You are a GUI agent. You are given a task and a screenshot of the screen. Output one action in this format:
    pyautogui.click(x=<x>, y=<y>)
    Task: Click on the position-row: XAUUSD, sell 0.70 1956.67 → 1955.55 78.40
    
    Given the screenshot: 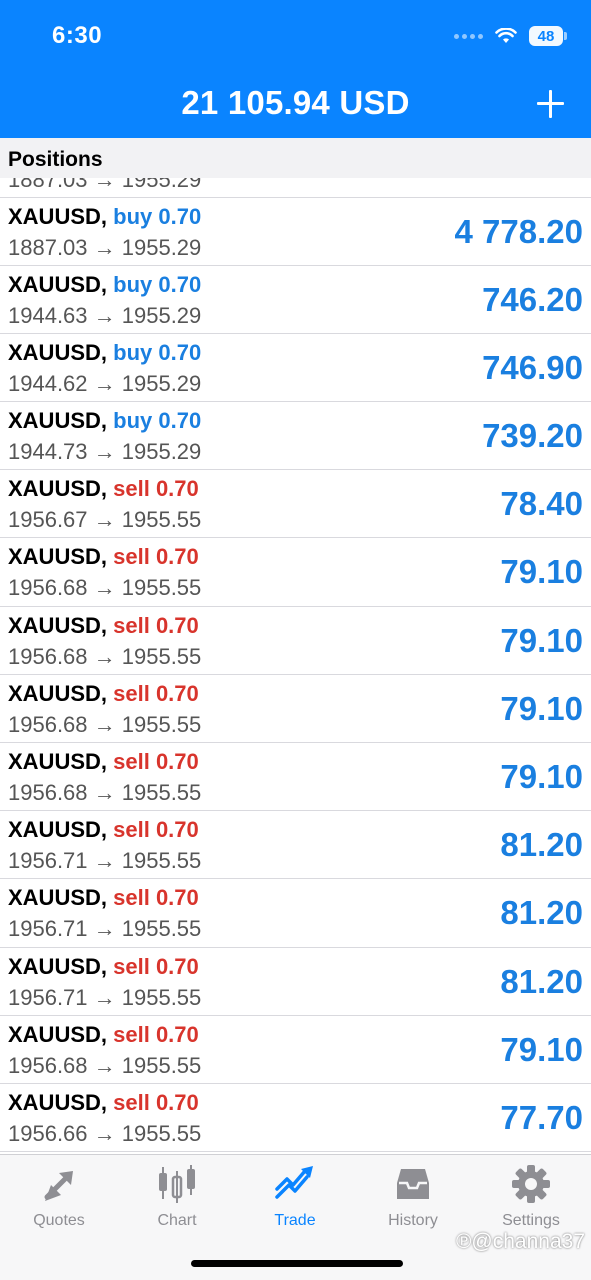 What is the action you would take?
    pyautogui.click(x=295, y=504)
    